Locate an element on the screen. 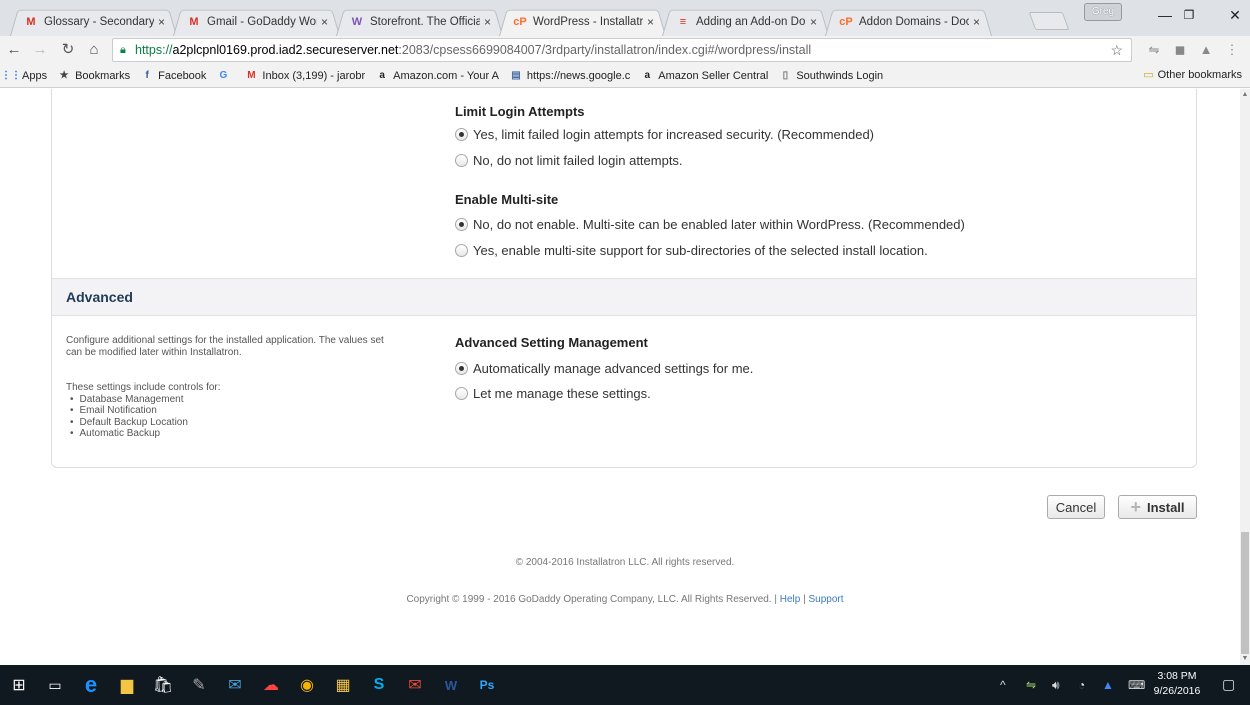 The width and height of the screenshot is (1250, 705). support-link: Support is located at coordinates (826, 599).